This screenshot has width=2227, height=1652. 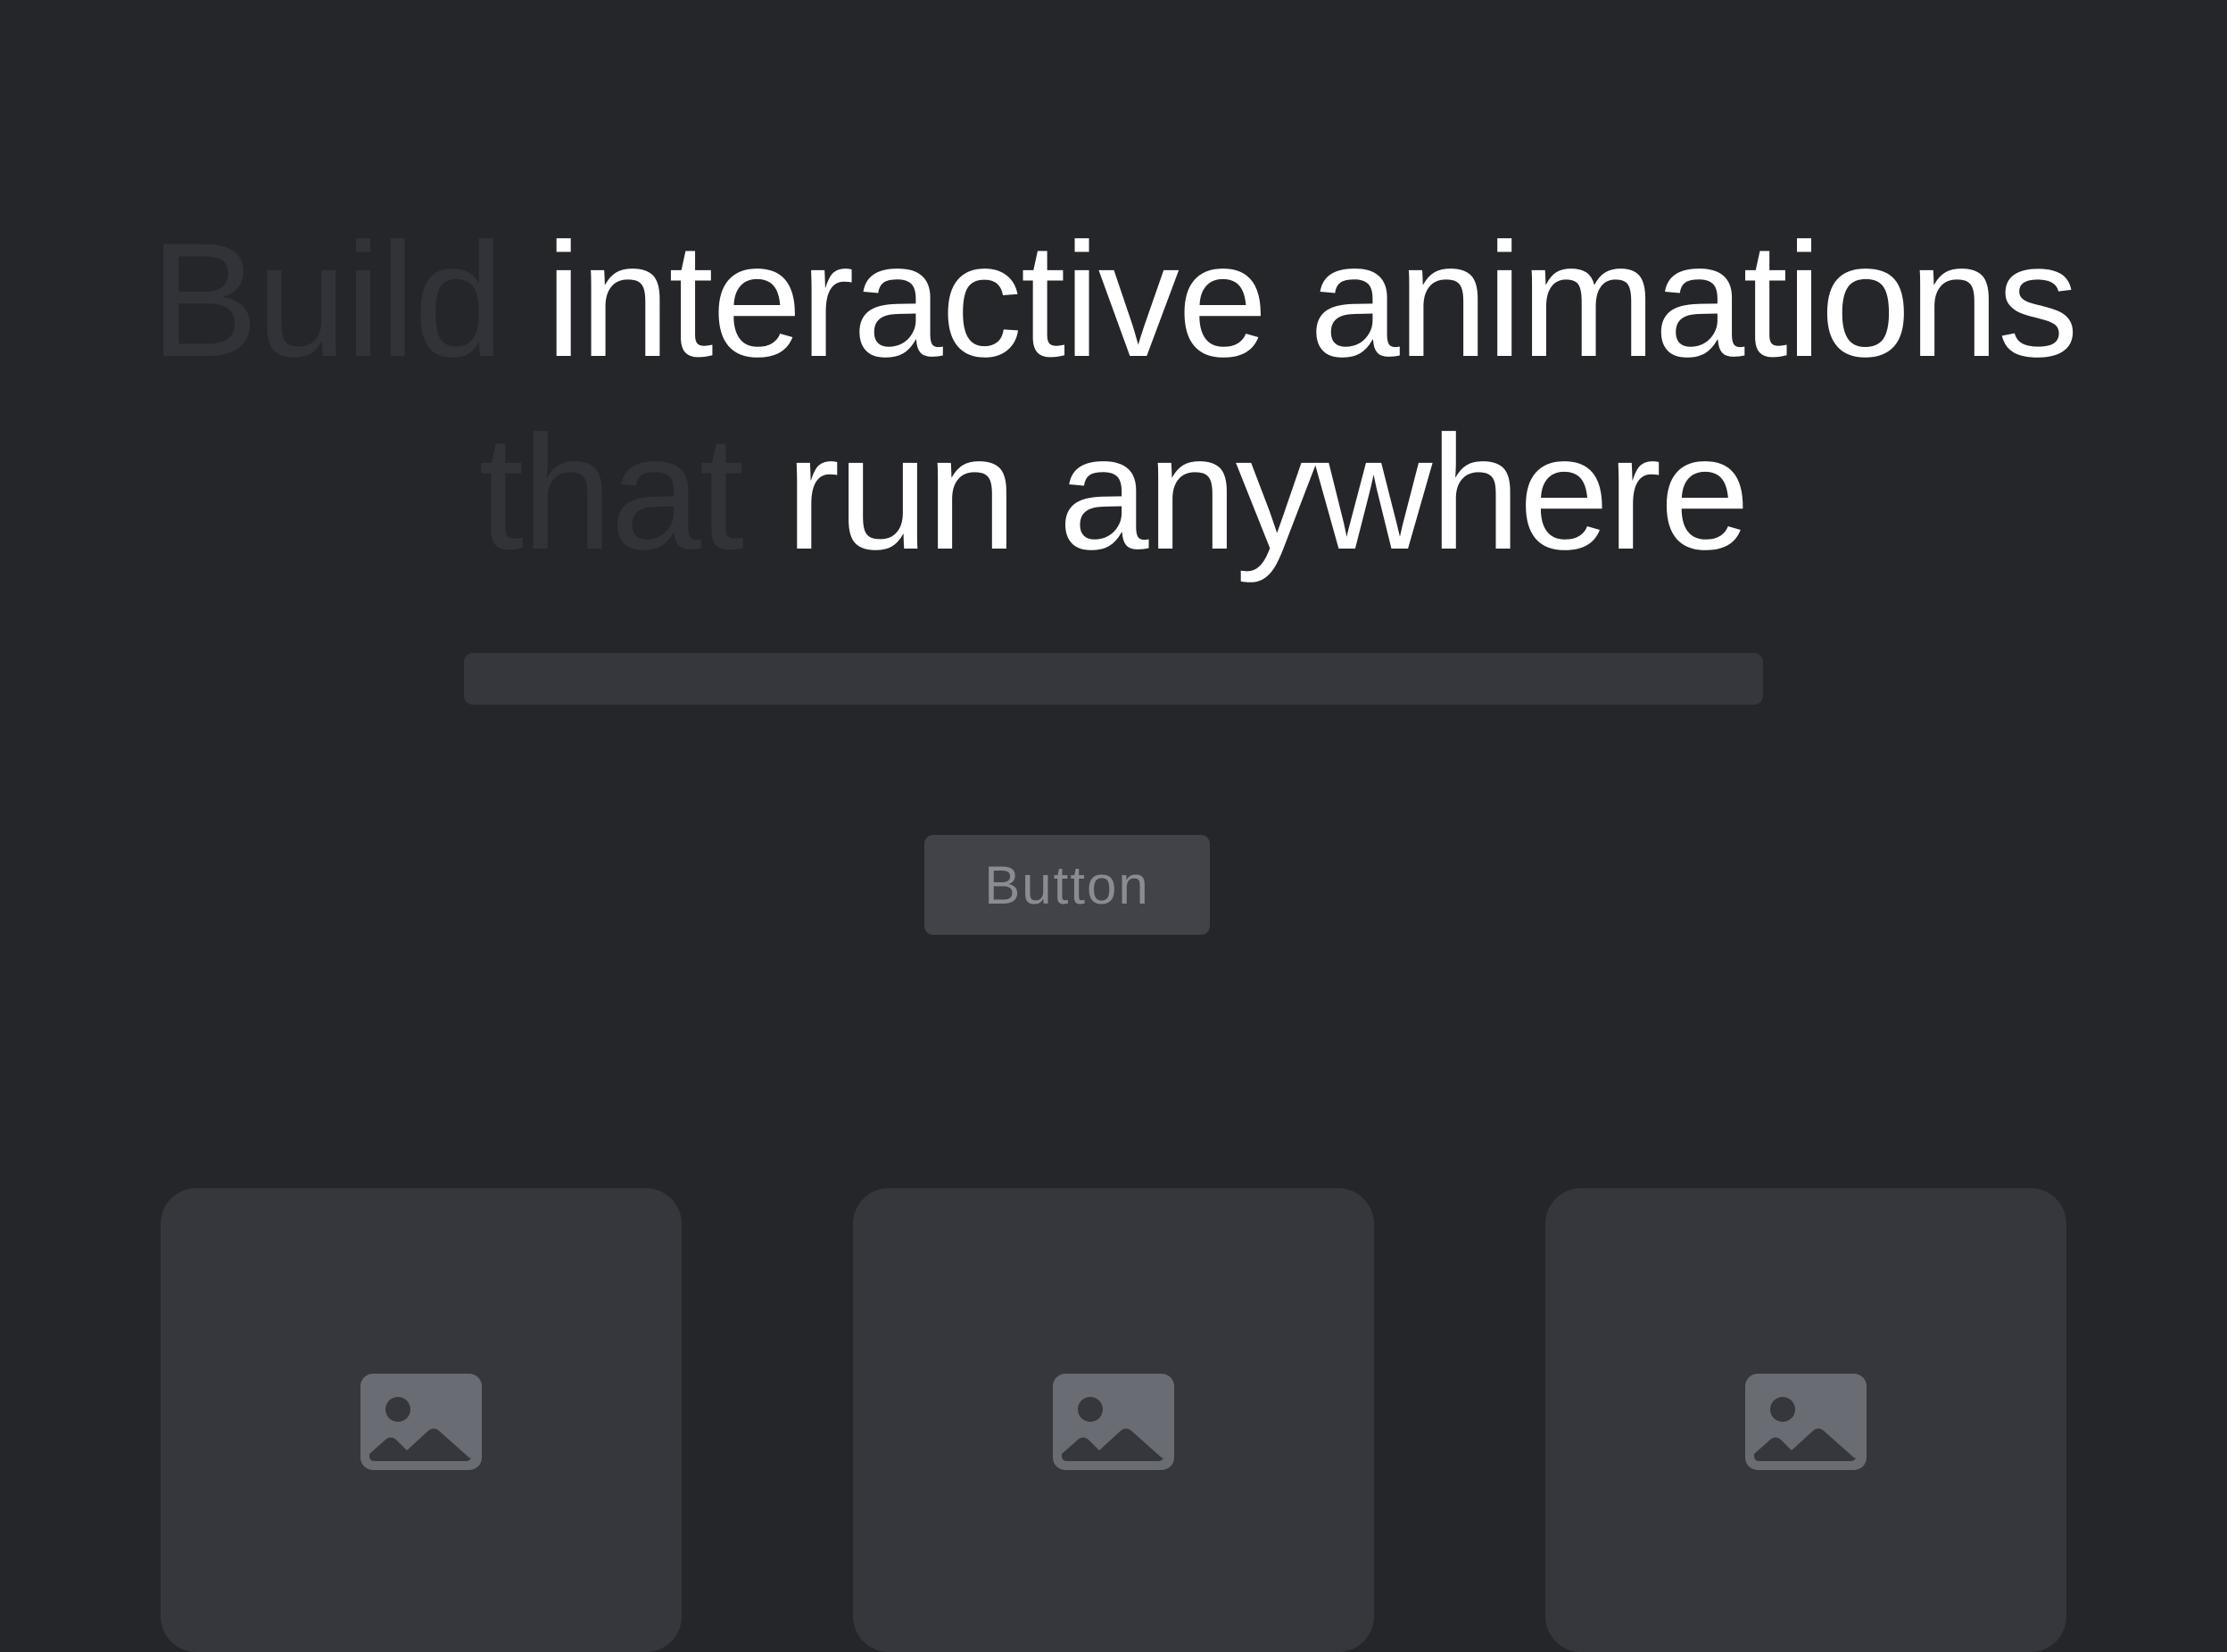 I want to click on hero-heading-muted-word: Build, so click(x=327, y=300).